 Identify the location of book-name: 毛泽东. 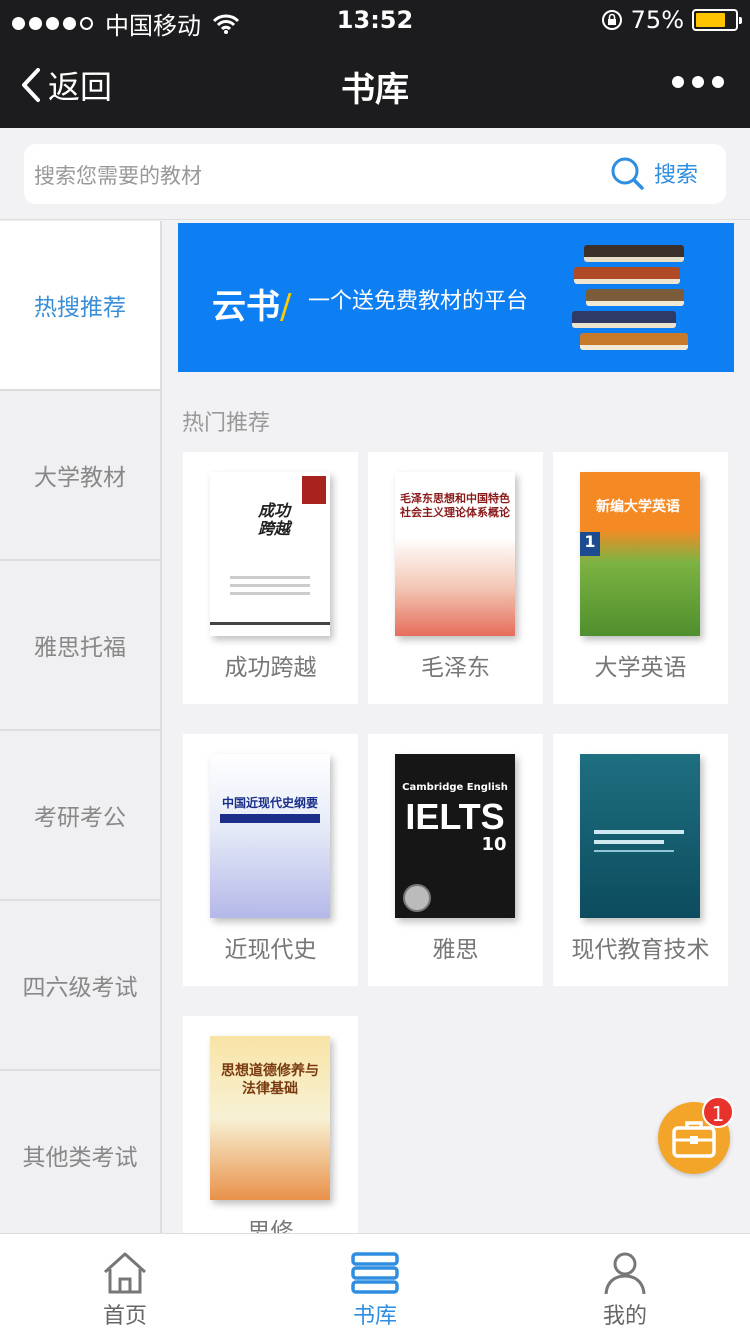
(455, 668).